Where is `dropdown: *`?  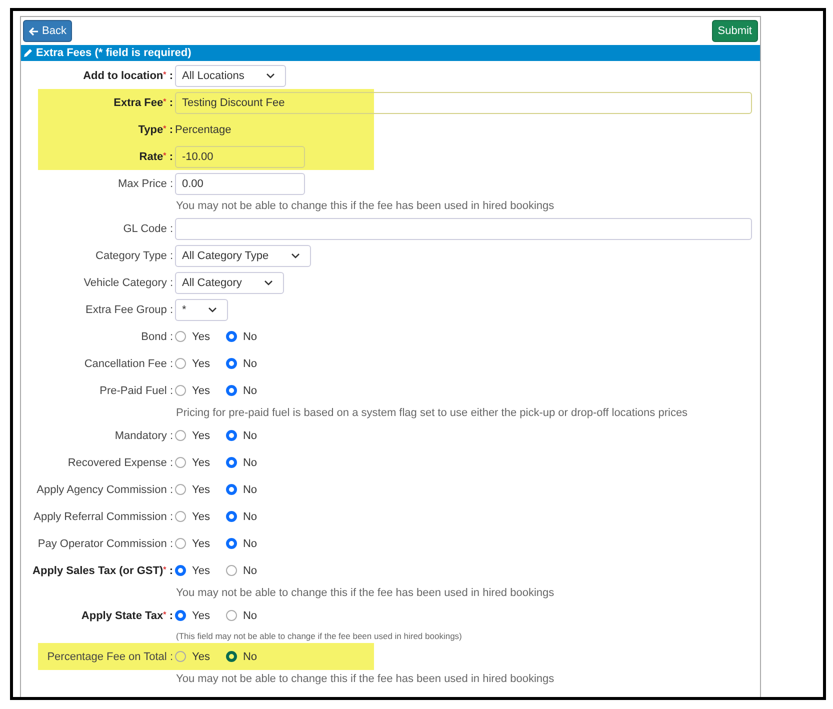 dropdown: * is located at coordinates (201, 309).